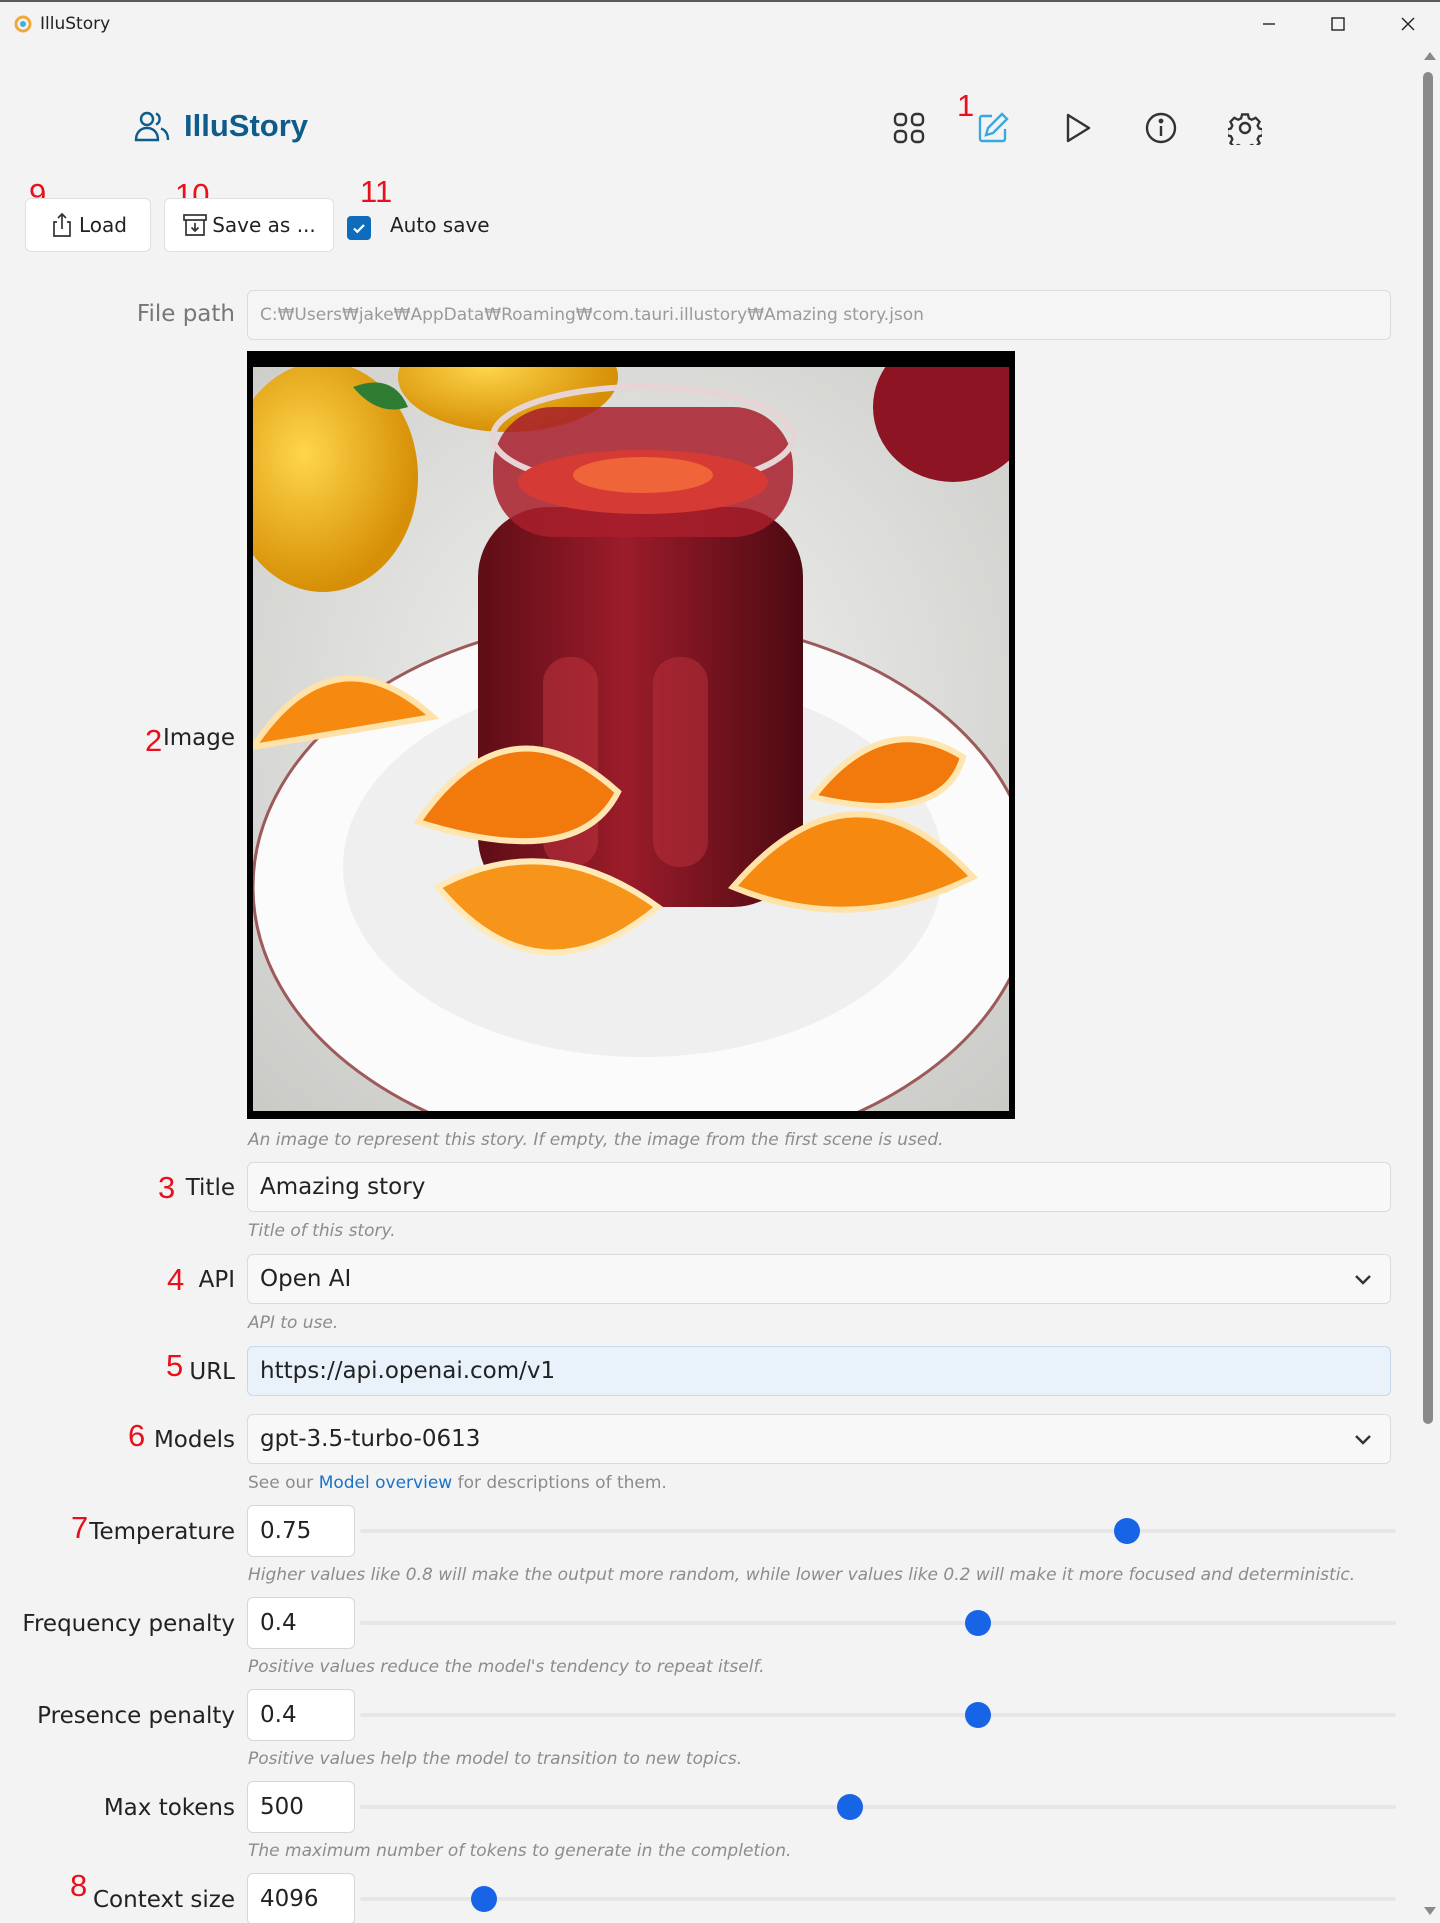 The width and height of the screenshot is (1440, 1923). Describe the element at coordinates (293, 1323) in the screenshot. I see `api-help: API to use.` at that location.